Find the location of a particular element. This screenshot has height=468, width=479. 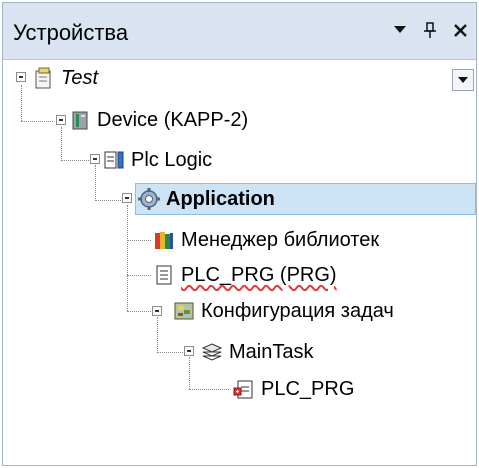

tree-node-label: Конфигурация задач is located at coordinates (297, 310).